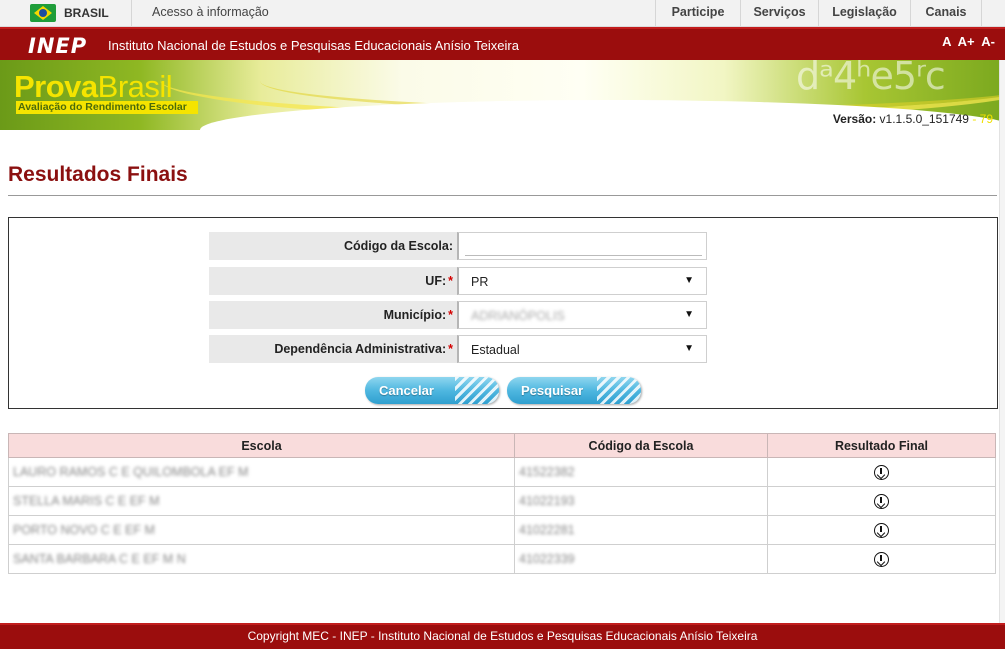 The image size is (1005, 649). I want to click on font-decrease-button: A-, so click(988, 41).